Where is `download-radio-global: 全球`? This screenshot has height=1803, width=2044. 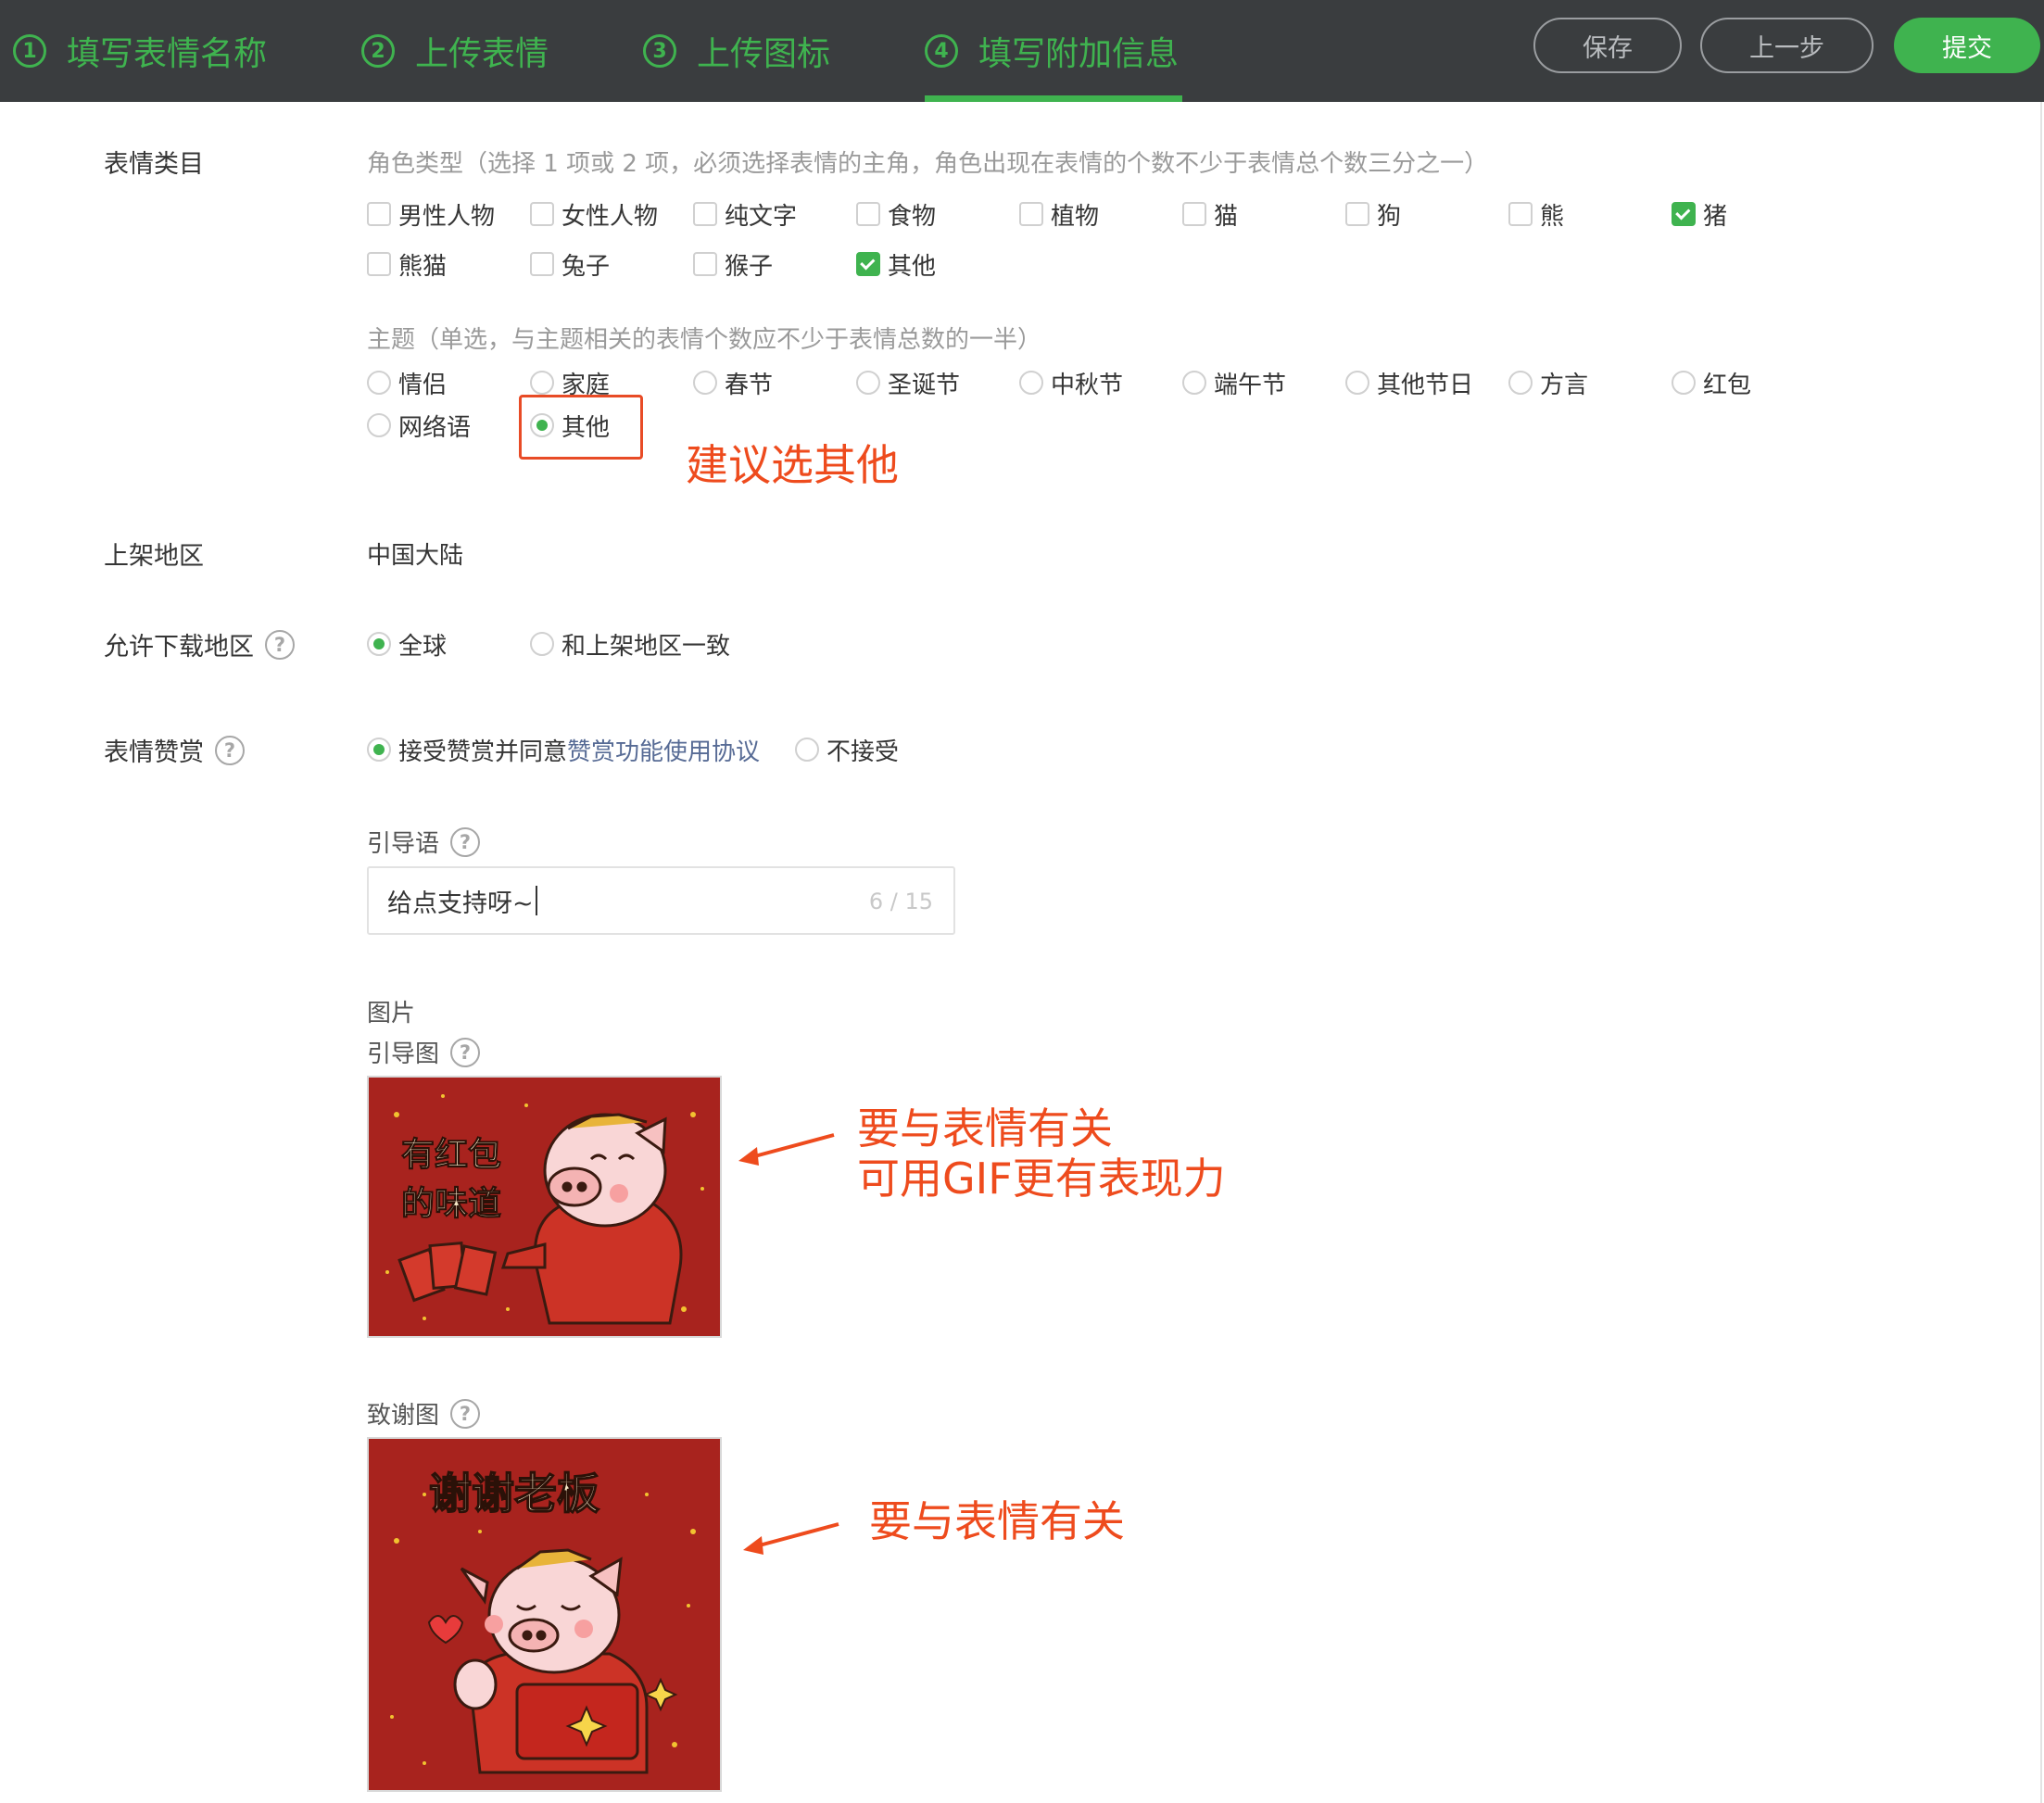
download-radio-global: 全球 is located at coordinates (407, 644).